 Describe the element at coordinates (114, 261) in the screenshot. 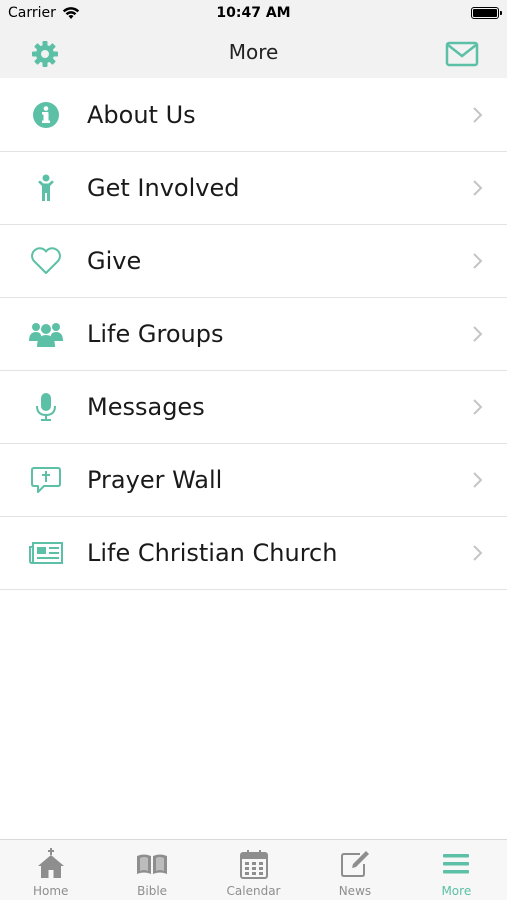

I see `menu-item-label: Give` at that location.